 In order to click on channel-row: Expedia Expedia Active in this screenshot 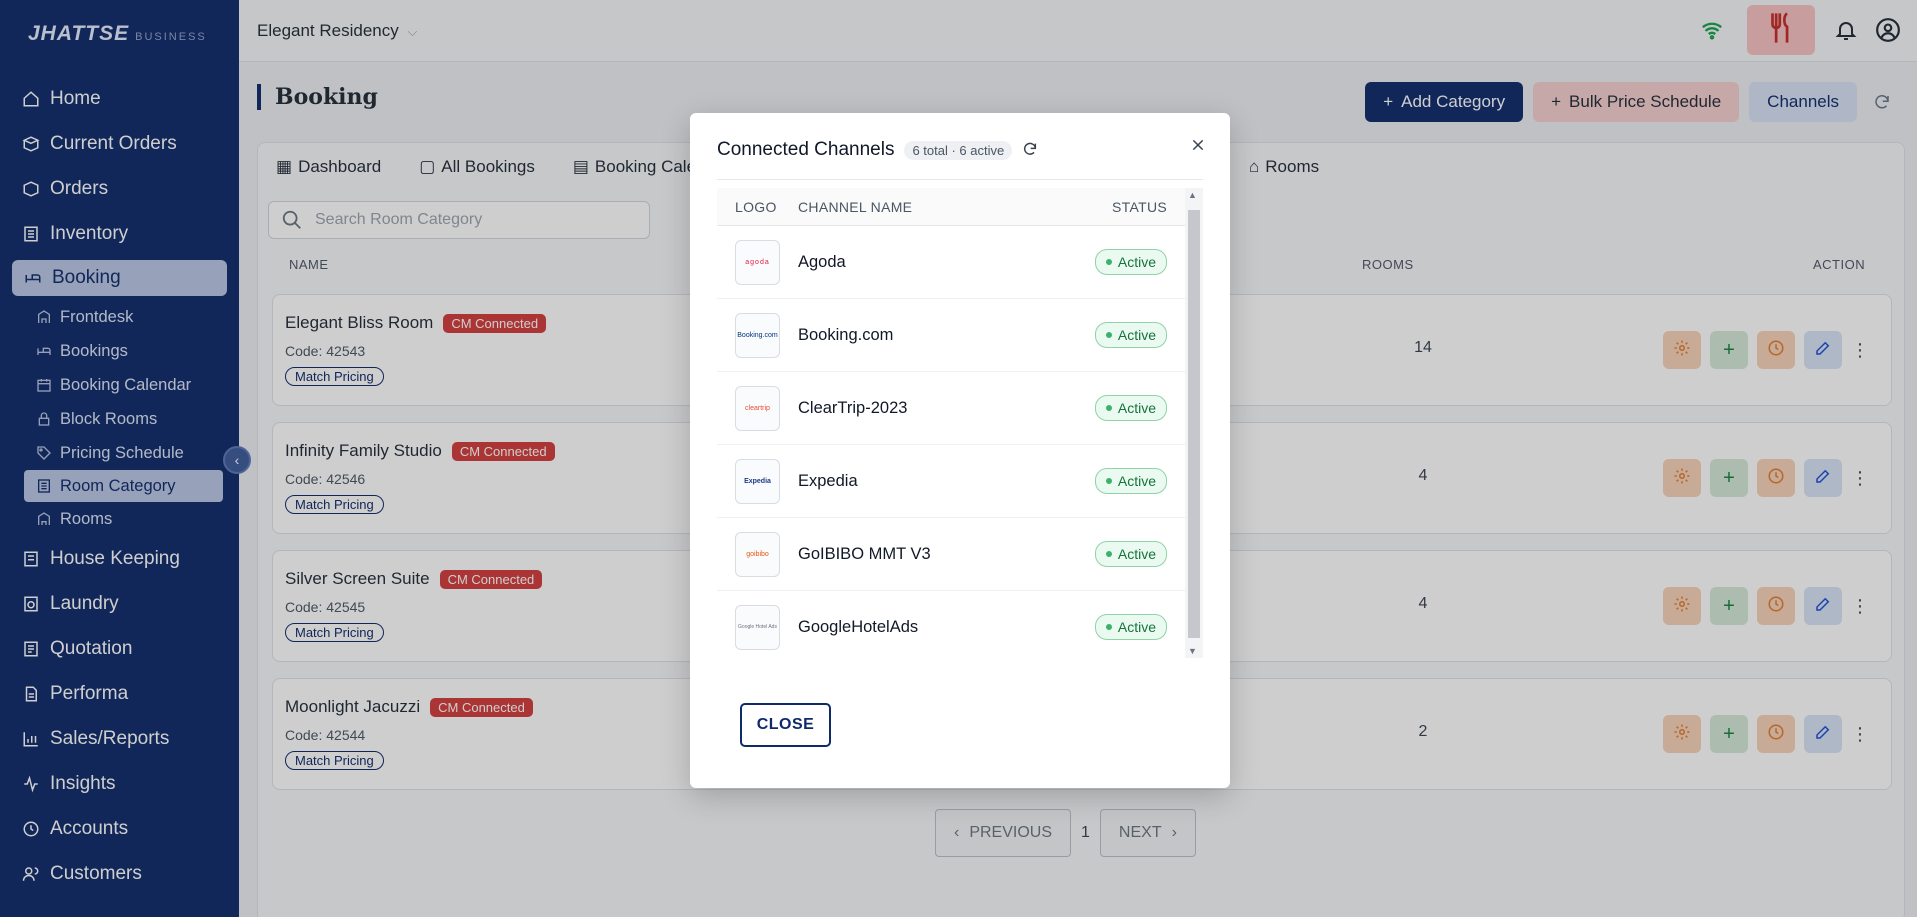, I will do `click(951, 481)`.